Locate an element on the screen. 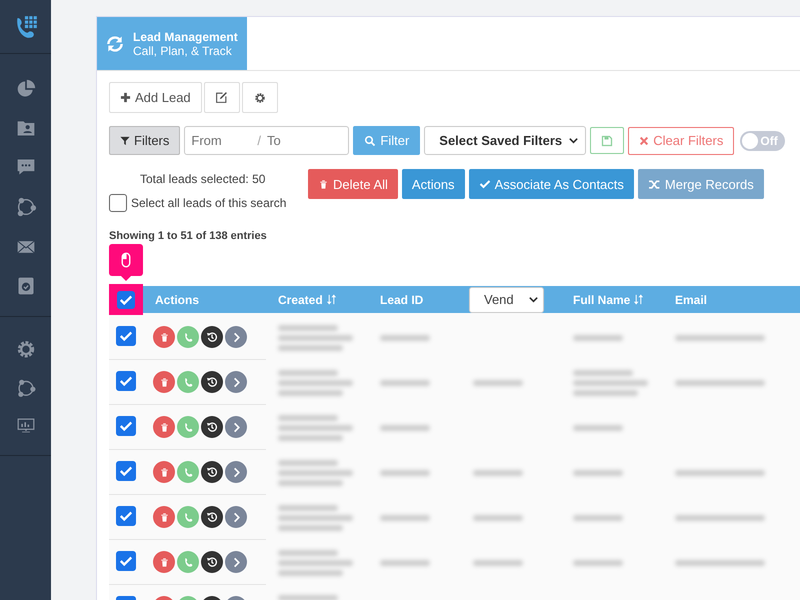 The height and width of the screenshot is (600, 800). monitor-chart-icon is located at coordinates (26, 425).